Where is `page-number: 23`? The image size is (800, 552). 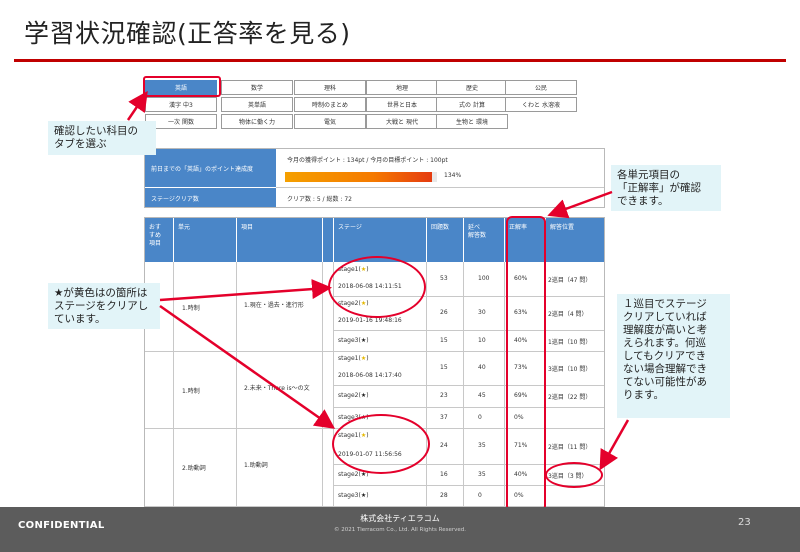 page-number: 23 is located at coordinates (744, 522).